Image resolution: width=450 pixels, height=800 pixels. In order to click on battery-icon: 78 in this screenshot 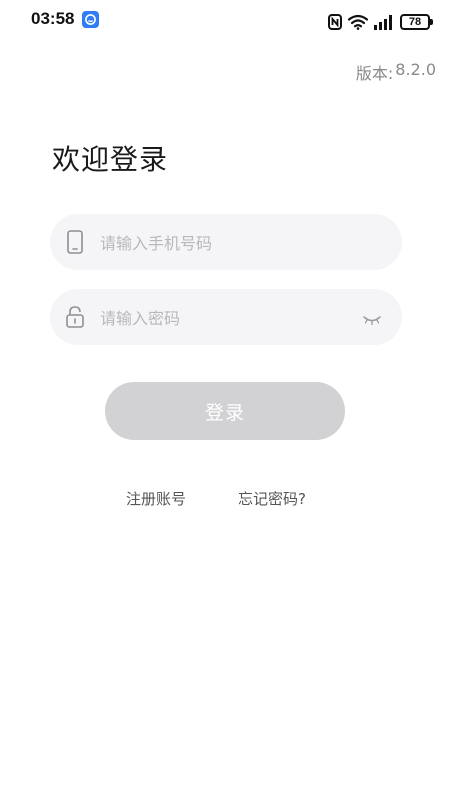, I will do `click(416, 22)`.